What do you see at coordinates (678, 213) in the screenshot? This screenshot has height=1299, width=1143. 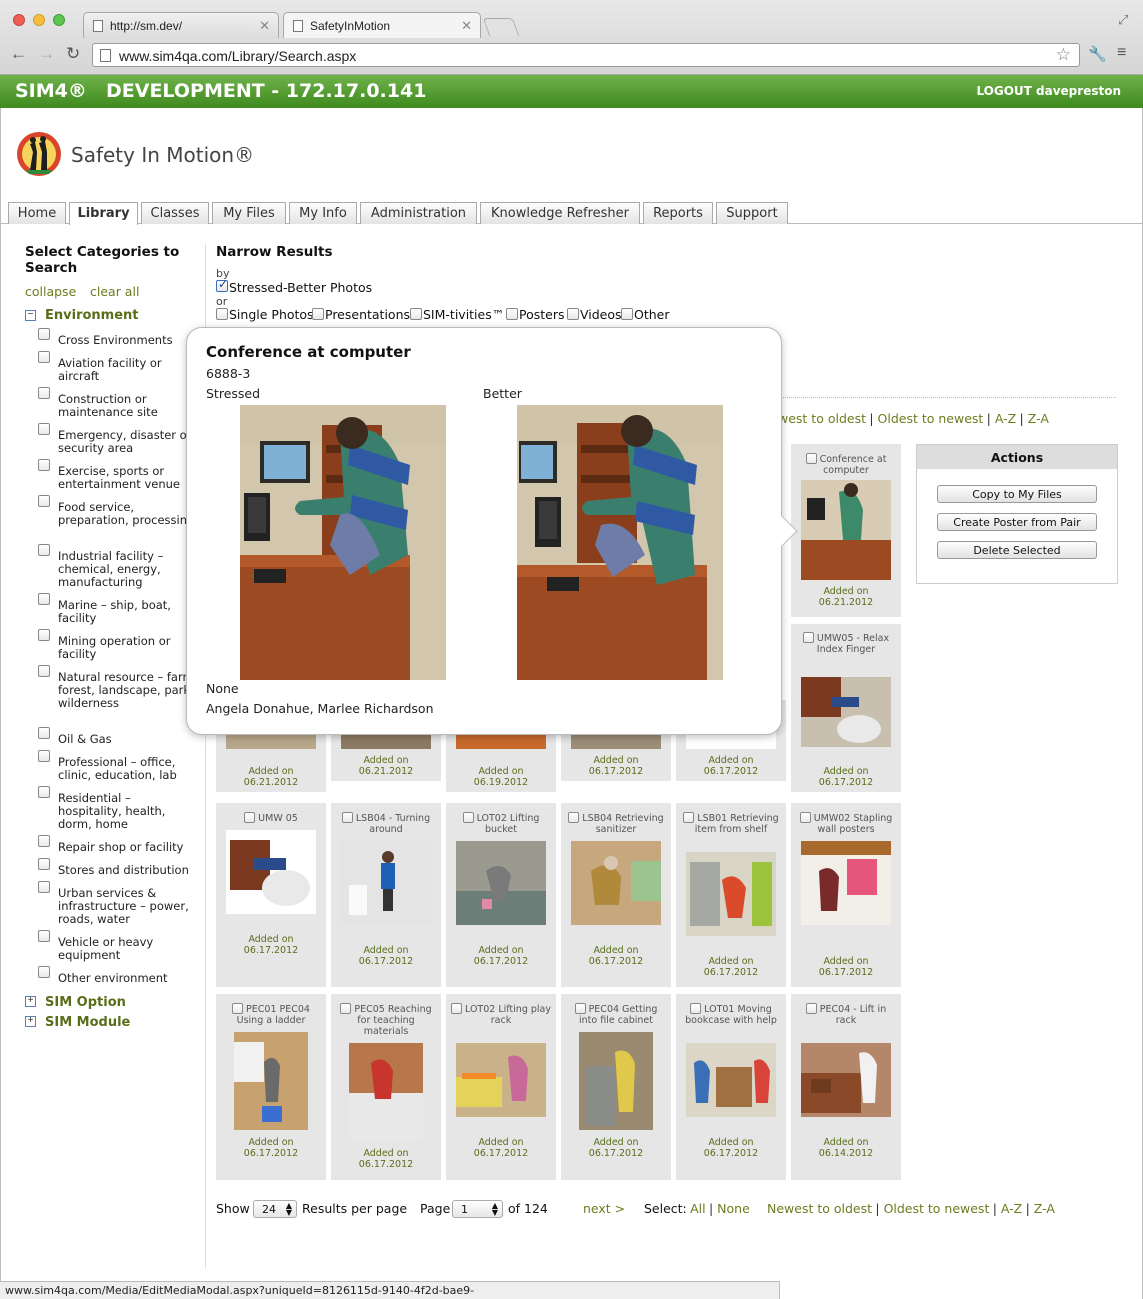 I see `tab-reports: Reports` at bounding box center [678, 213].